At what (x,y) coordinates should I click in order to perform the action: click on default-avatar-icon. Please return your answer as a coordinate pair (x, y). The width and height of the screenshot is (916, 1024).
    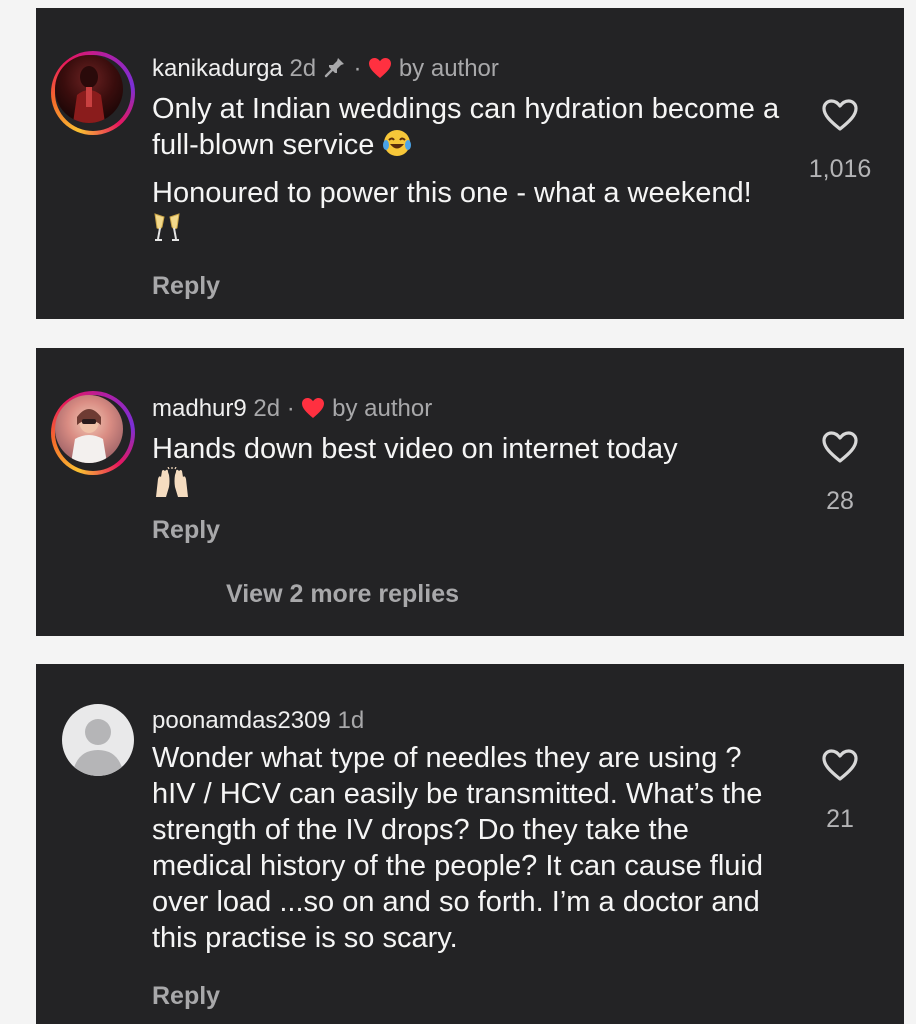
    Looking at the image, I should click on (98, 747).